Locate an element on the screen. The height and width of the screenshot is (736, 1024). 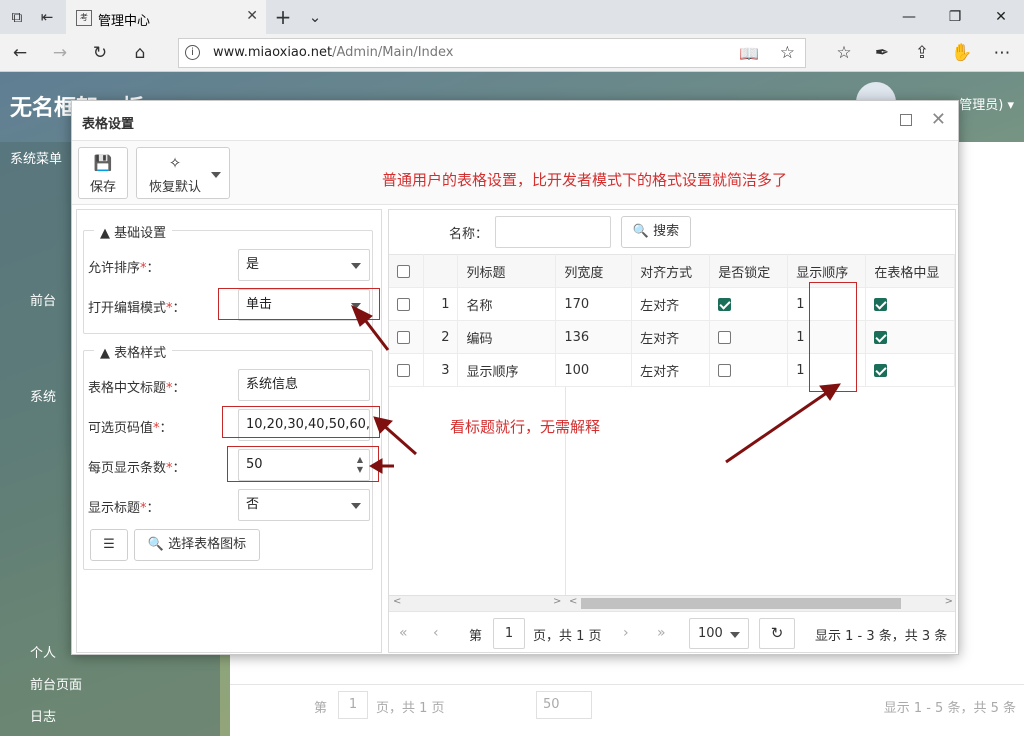
browser-tab: 考 管理中心 ✕ is located at coordinates (166, 17).